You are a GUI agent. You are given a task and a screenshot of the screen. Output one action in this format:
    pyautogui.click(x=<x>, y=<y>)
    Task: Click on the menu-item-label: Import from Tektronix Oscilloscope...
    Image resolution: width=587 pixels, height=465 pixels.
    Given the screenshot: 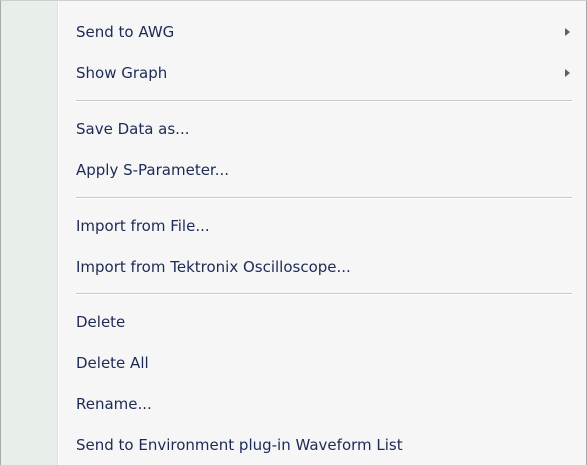 What is the action you would take?
    pyautogui.click(x=213, y=267)
    